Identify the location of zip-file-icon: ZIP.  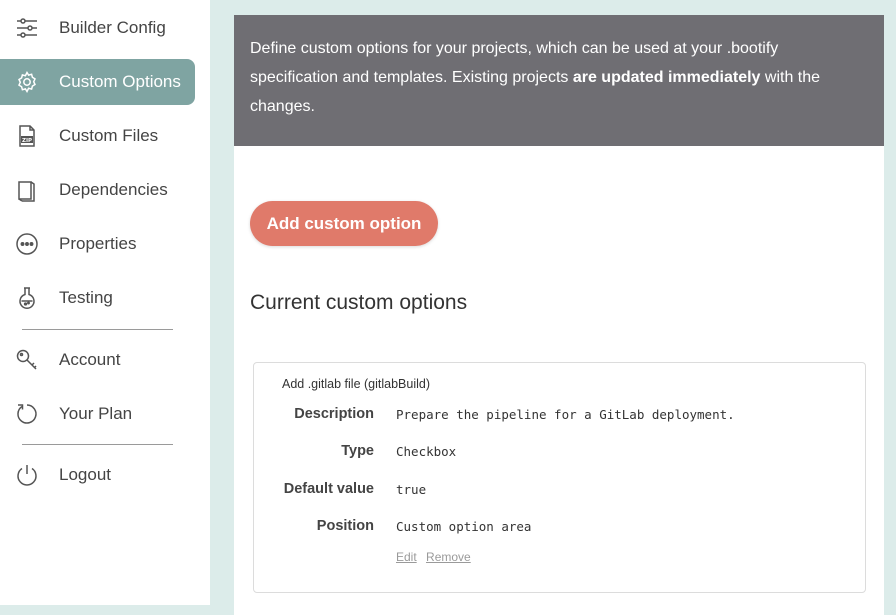
(27, 136).